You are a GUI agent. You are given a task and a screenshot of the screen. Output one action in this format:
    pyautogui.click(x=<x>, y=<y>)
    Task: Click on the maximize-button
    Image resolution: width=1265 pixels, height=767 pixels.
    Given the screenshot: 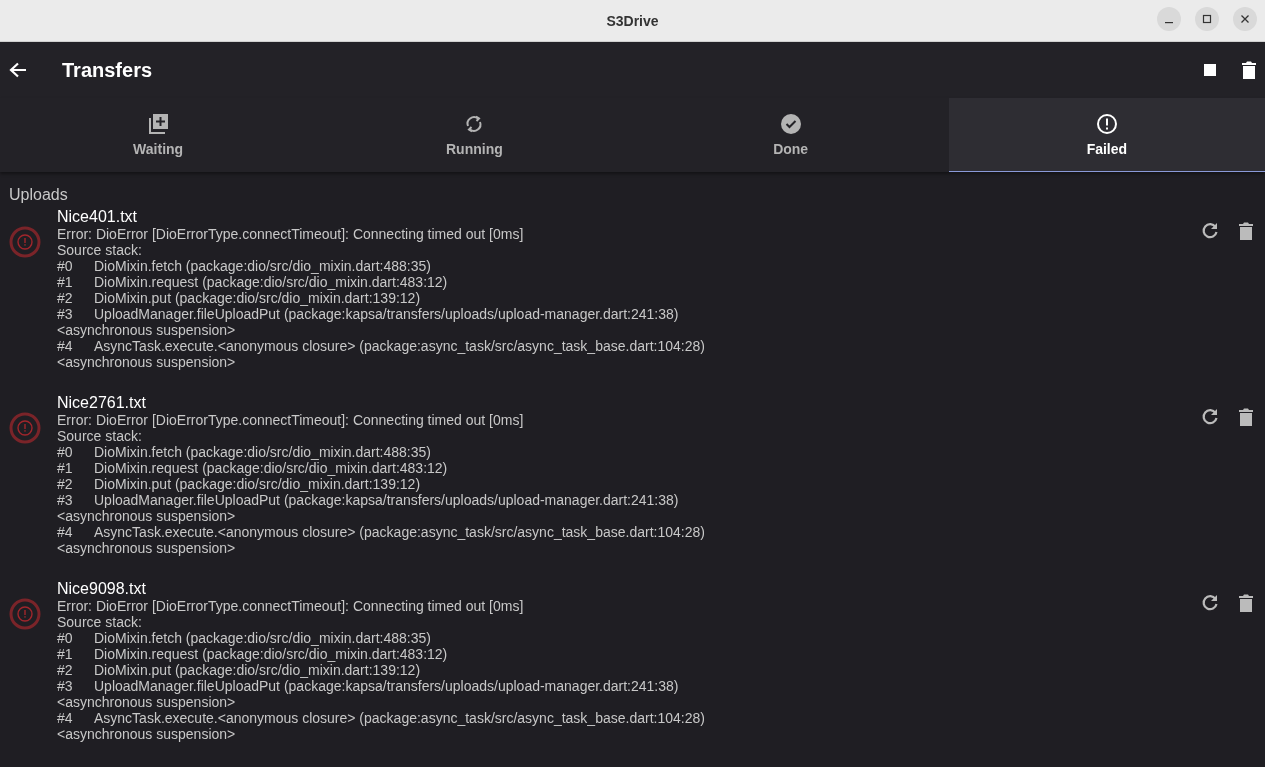 What is the action you would take?
    pyautogui.click(x=1207, y=19)
    